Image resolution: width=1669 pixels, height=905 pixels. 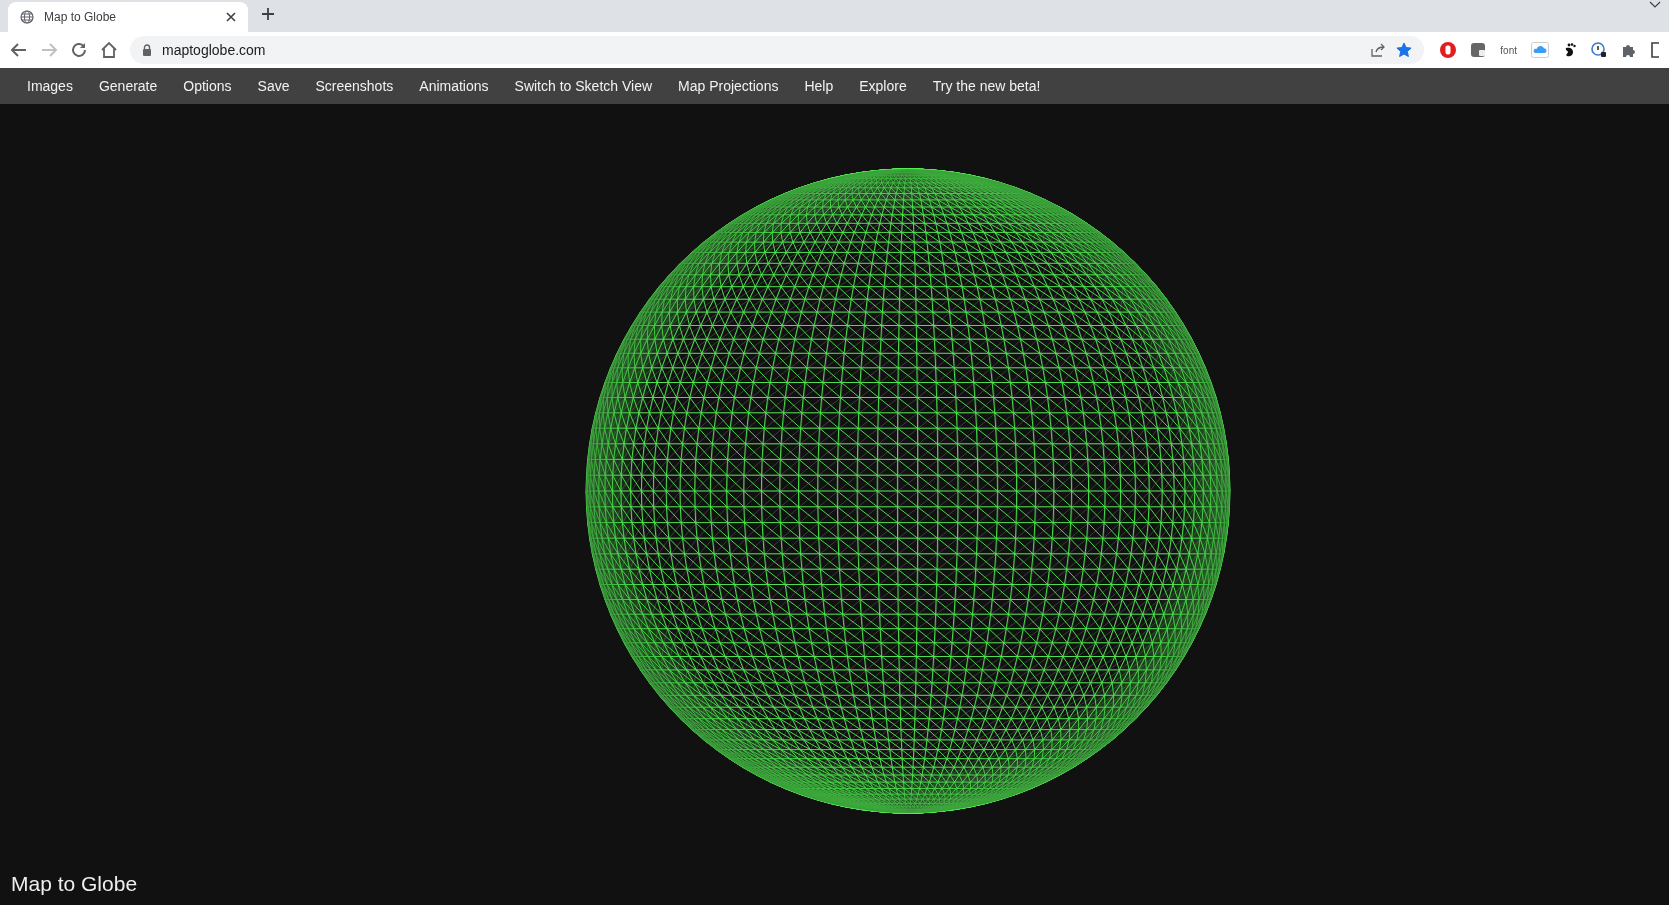 What do you see at coordinates (19, 50) in the screenshot?
I see `back-icon` at bounding box center [19, 50].